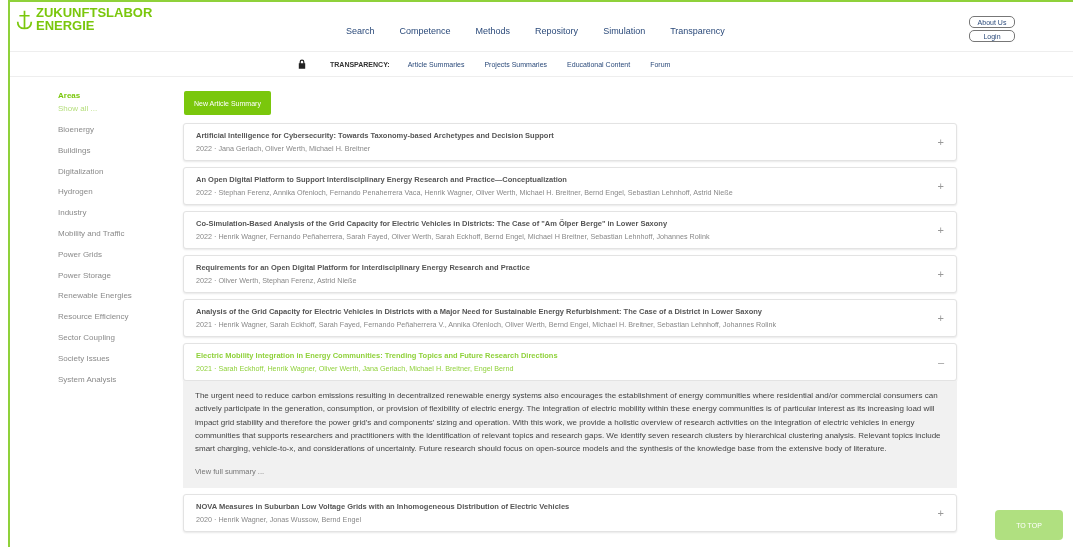 The height and width of the screenshot is (547, 1073). I want to click on nav-link: Methods, so click(493, 31).